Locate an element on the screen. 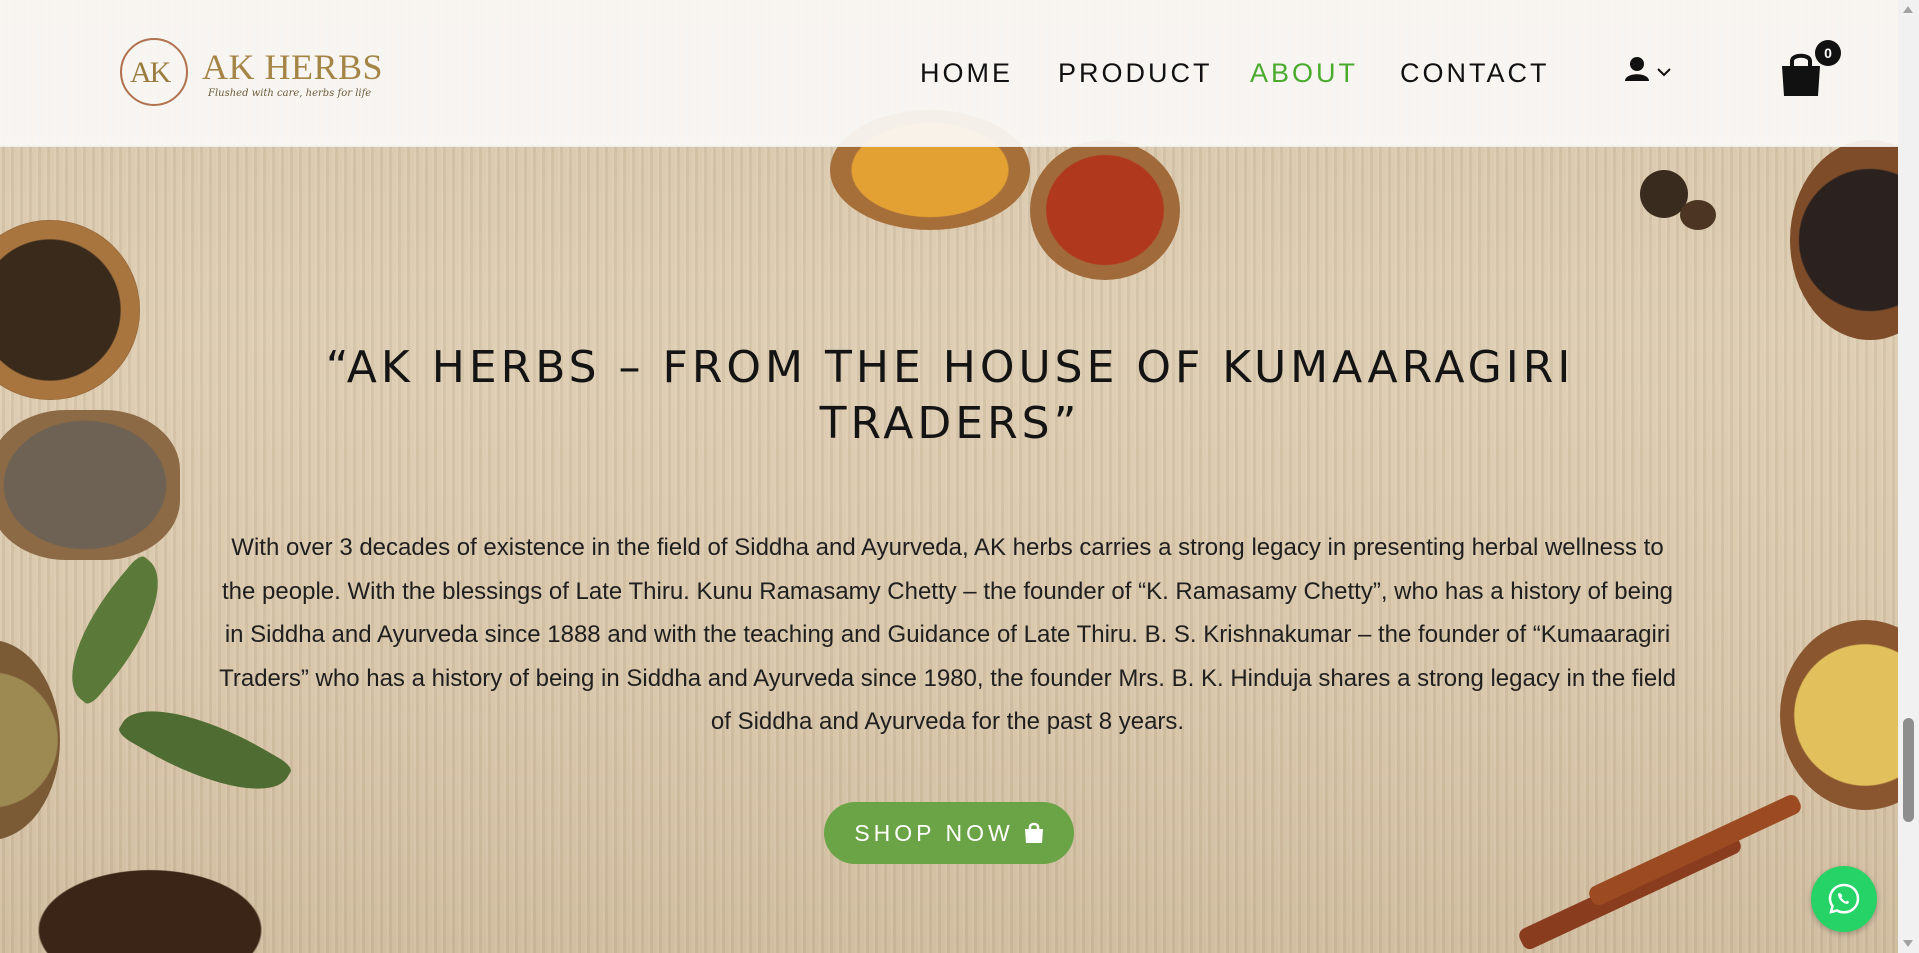  whatsapp-chat-button is located at coordinates (1844, 899).